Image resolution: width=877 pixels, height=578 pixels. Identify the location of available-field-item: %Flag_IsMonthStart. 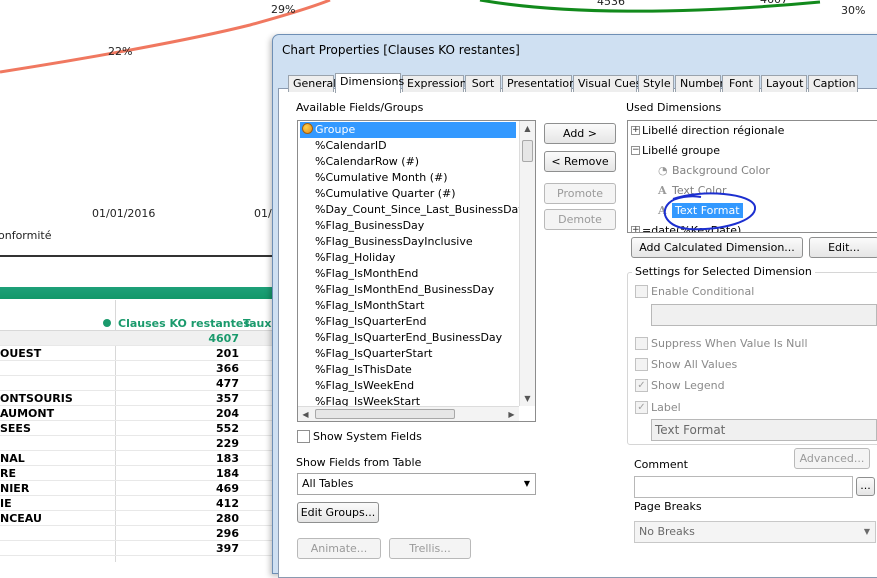
(362, 306).